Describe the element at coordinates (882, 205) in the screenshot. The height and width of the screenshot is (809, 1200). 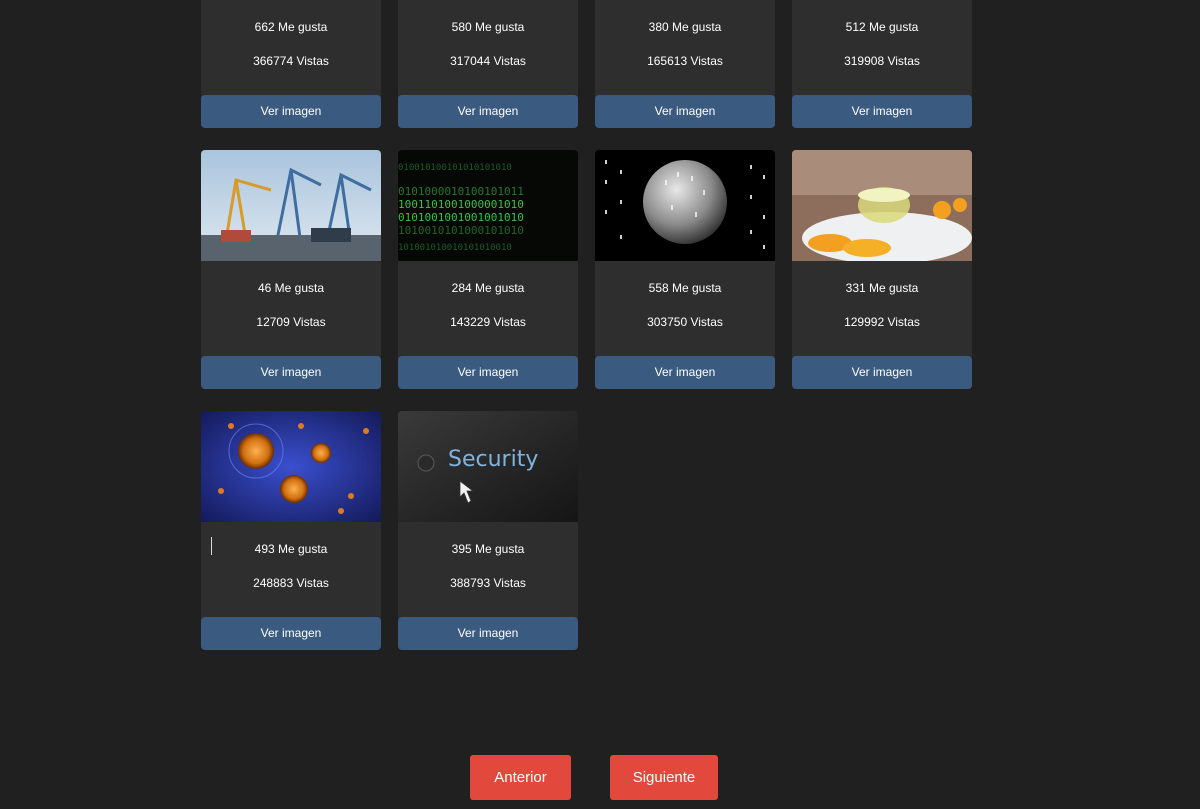
I see `lemon-tea-thumbnail` at that location.